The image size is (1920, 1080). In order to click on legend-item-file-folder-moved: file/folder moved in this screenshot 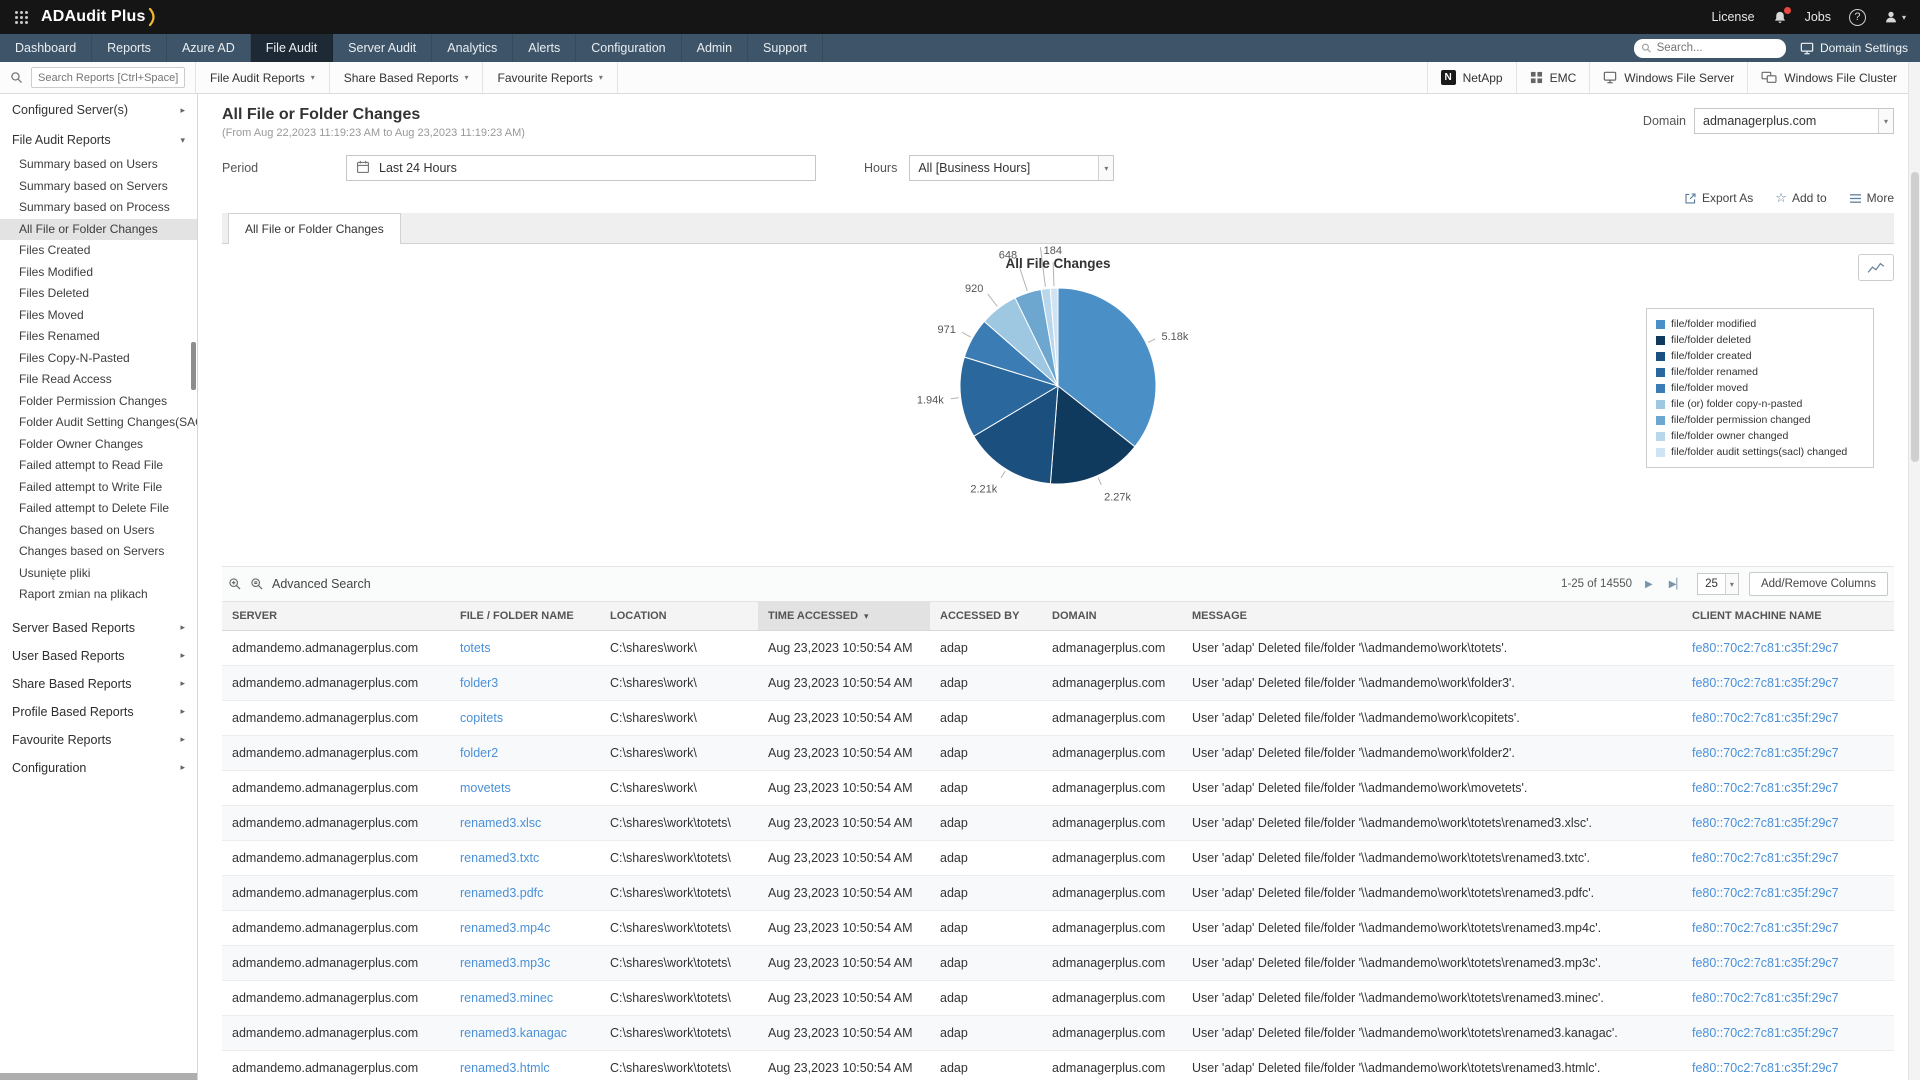, I will do `click(1760, 388)`.